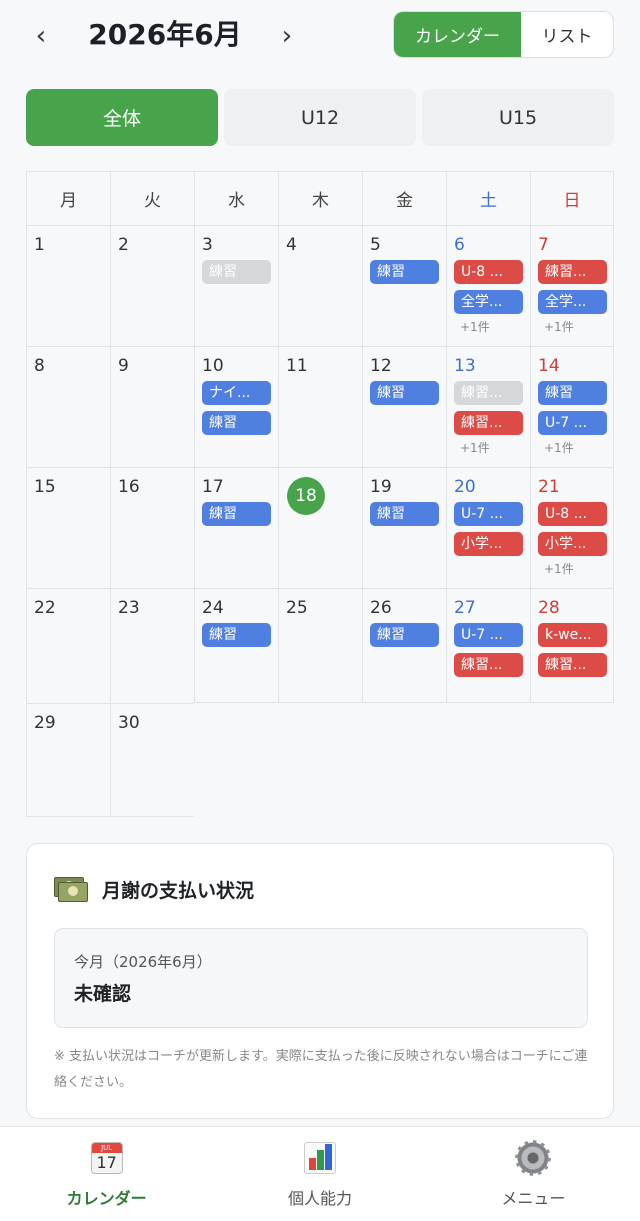 This screenshot has width=640, height=1221. What do you see at coordinates (123, 366) in the screenshot?
I see `day-number: 9` at bounding box center [123, 366].